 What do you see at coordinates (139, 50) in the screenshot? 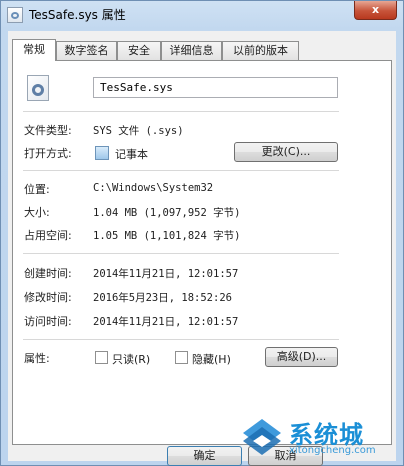
I see `tab-security: 安全` at bounding box center [139, 50].